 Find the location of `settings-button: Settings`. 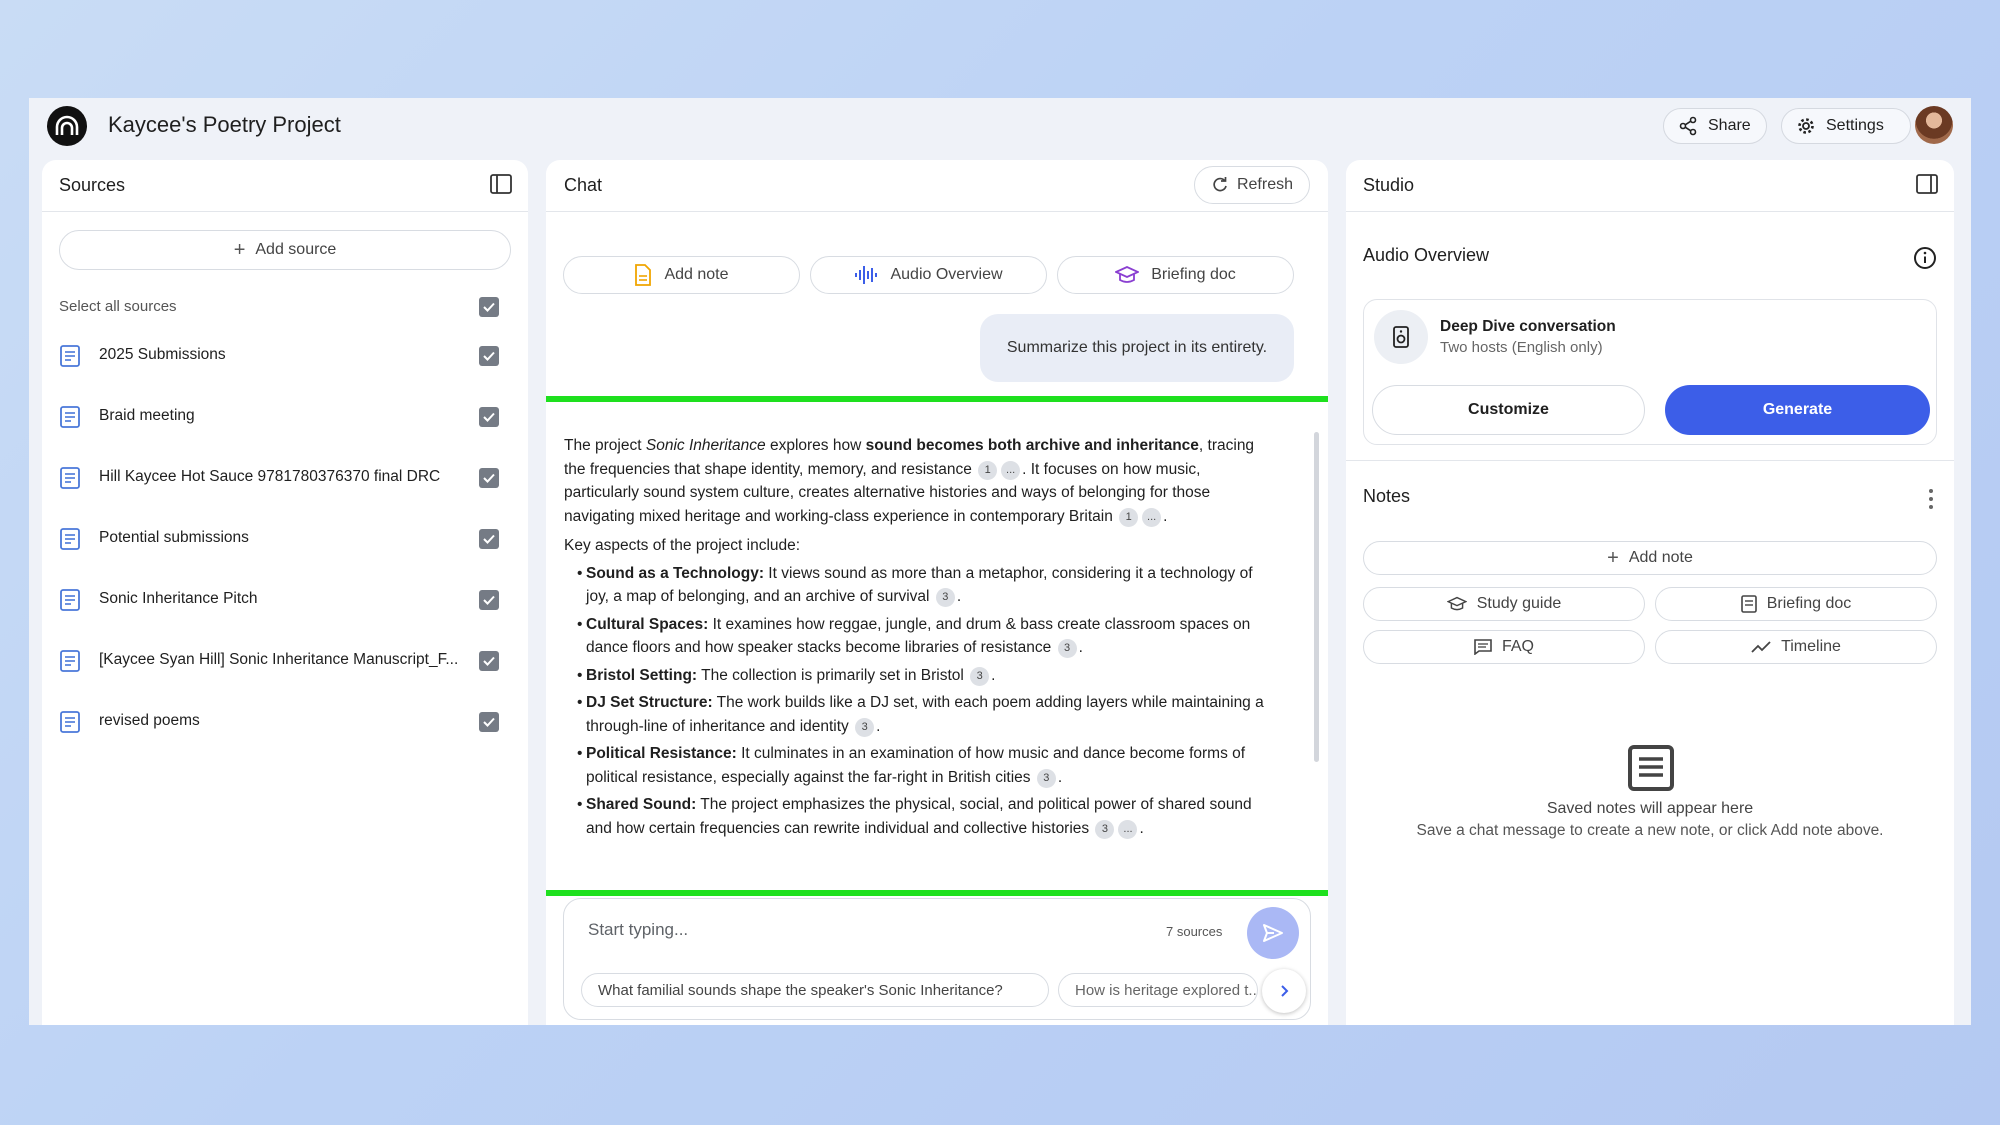

settings-button: Settings is located at coordinates (1846, 126).